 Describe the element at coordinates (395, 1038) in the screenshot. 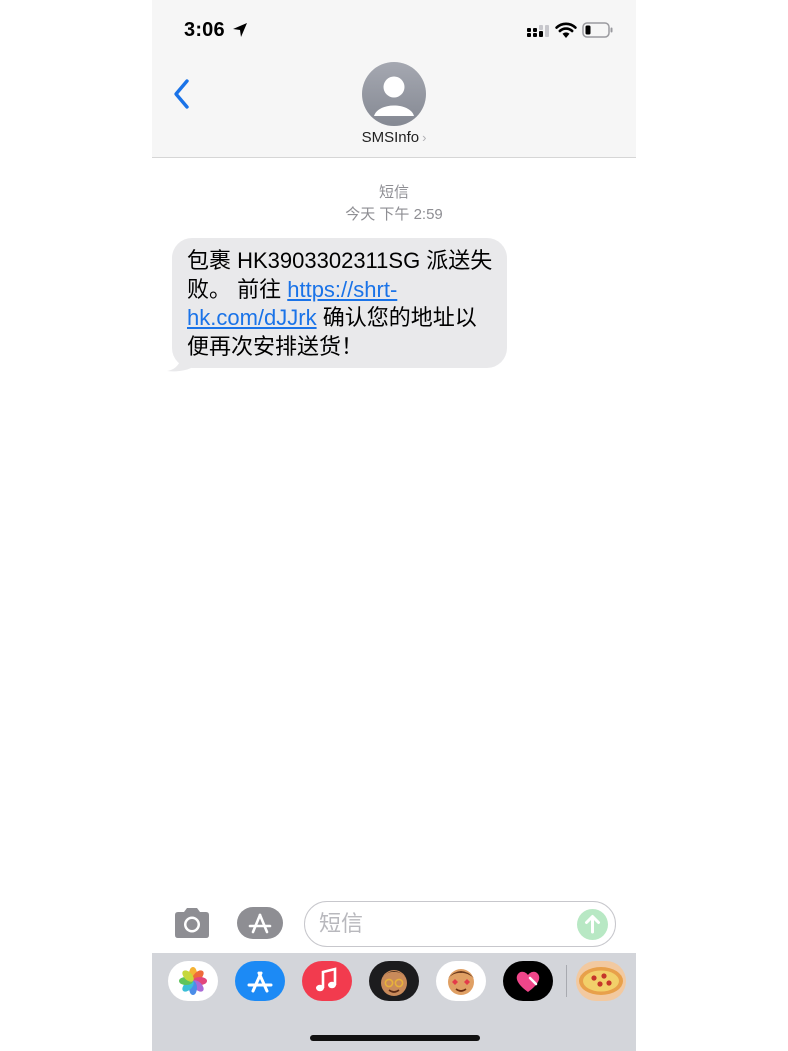

I see `home-indicator` at that location.